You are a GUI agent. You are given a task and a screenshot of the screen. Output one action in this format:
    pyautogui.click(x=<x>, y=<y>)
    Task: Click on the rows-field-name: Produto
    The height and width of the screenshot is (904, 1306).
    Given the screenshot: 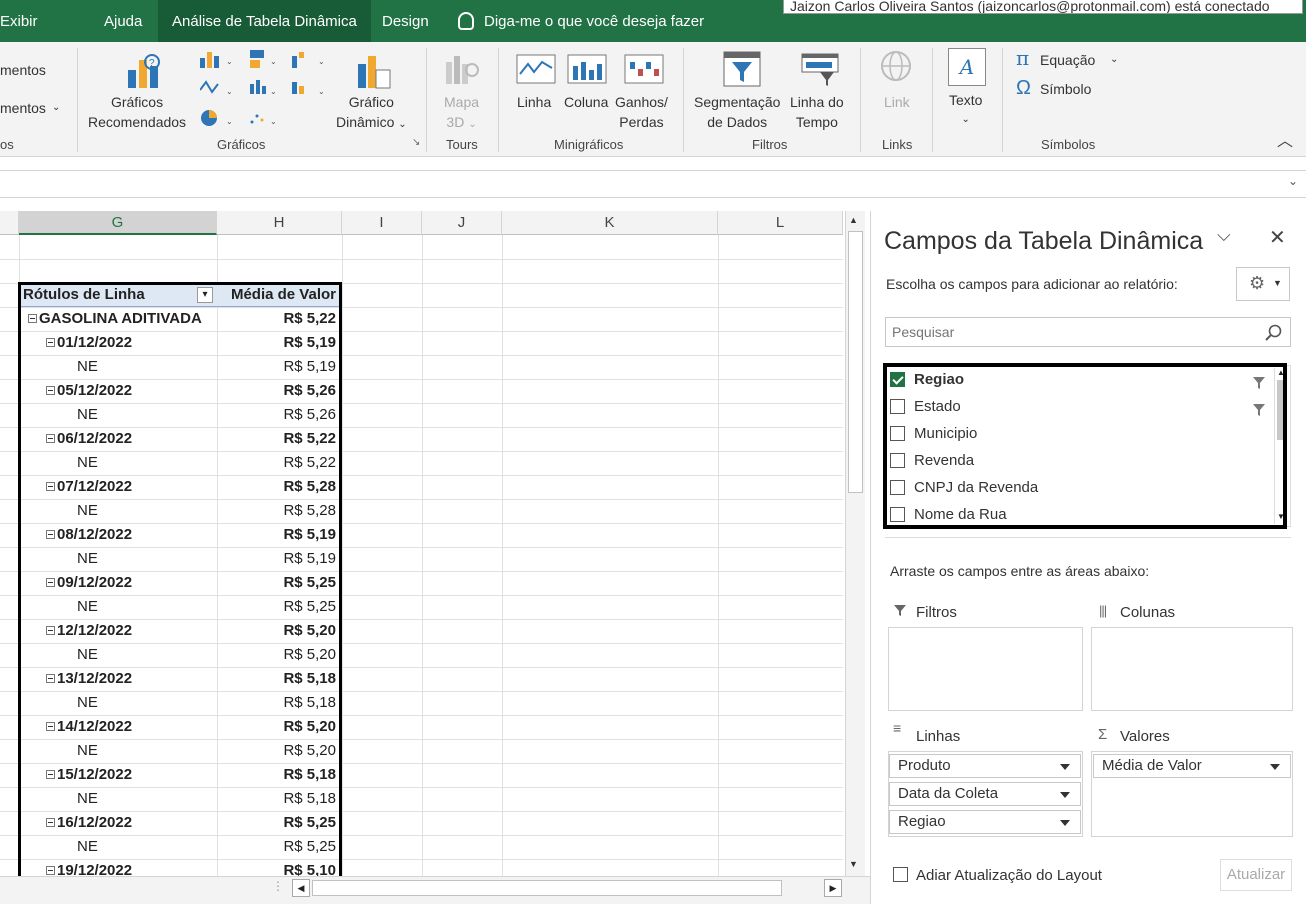 What is the action you would take?
    pyautogui.click(x=924, y=765)
    